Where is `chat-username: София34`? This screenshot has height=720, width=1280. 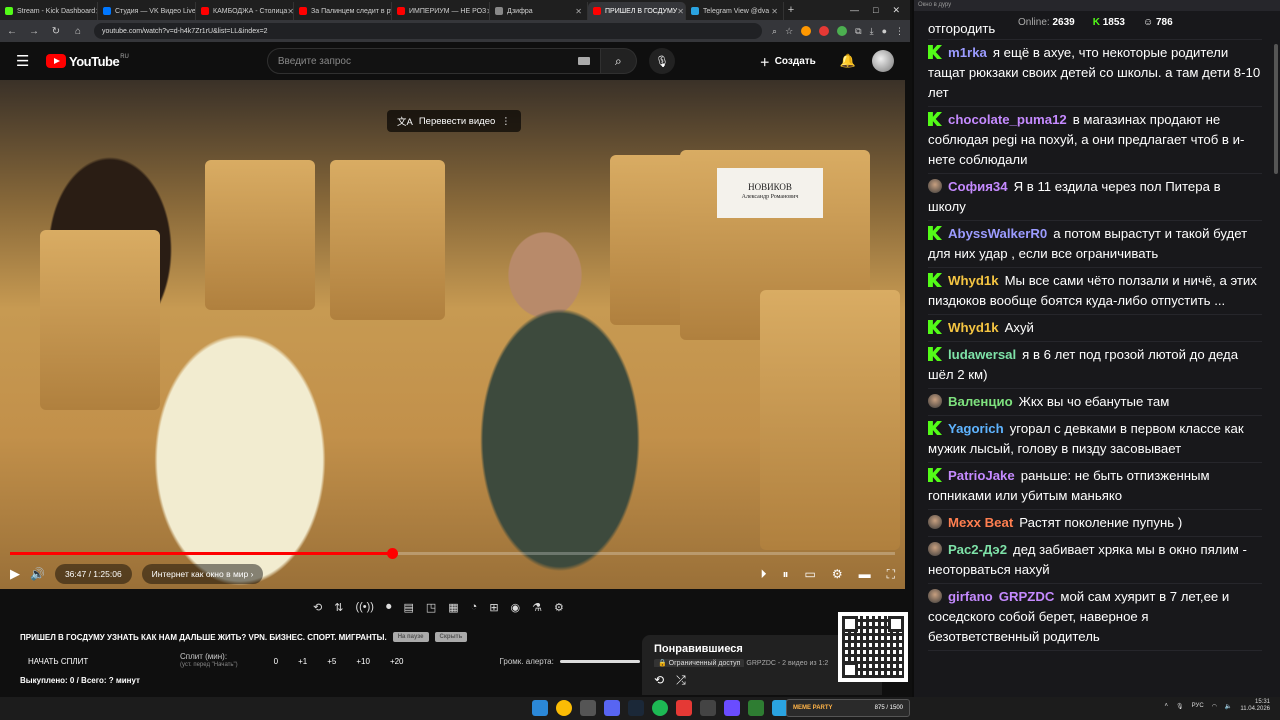 chat-username: София34 is located at coordinates (978, 186).